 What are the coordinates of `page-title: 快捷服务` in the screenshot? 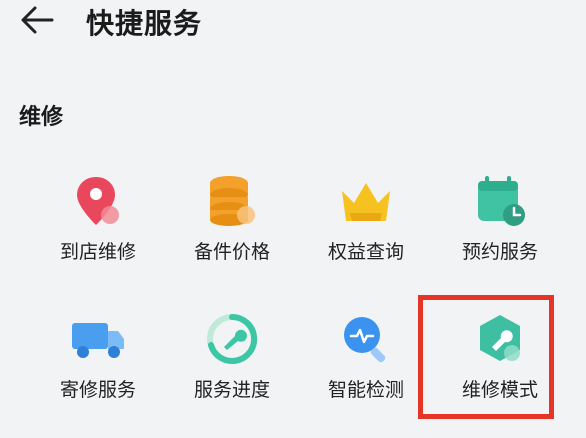 It's located at (144, 23).